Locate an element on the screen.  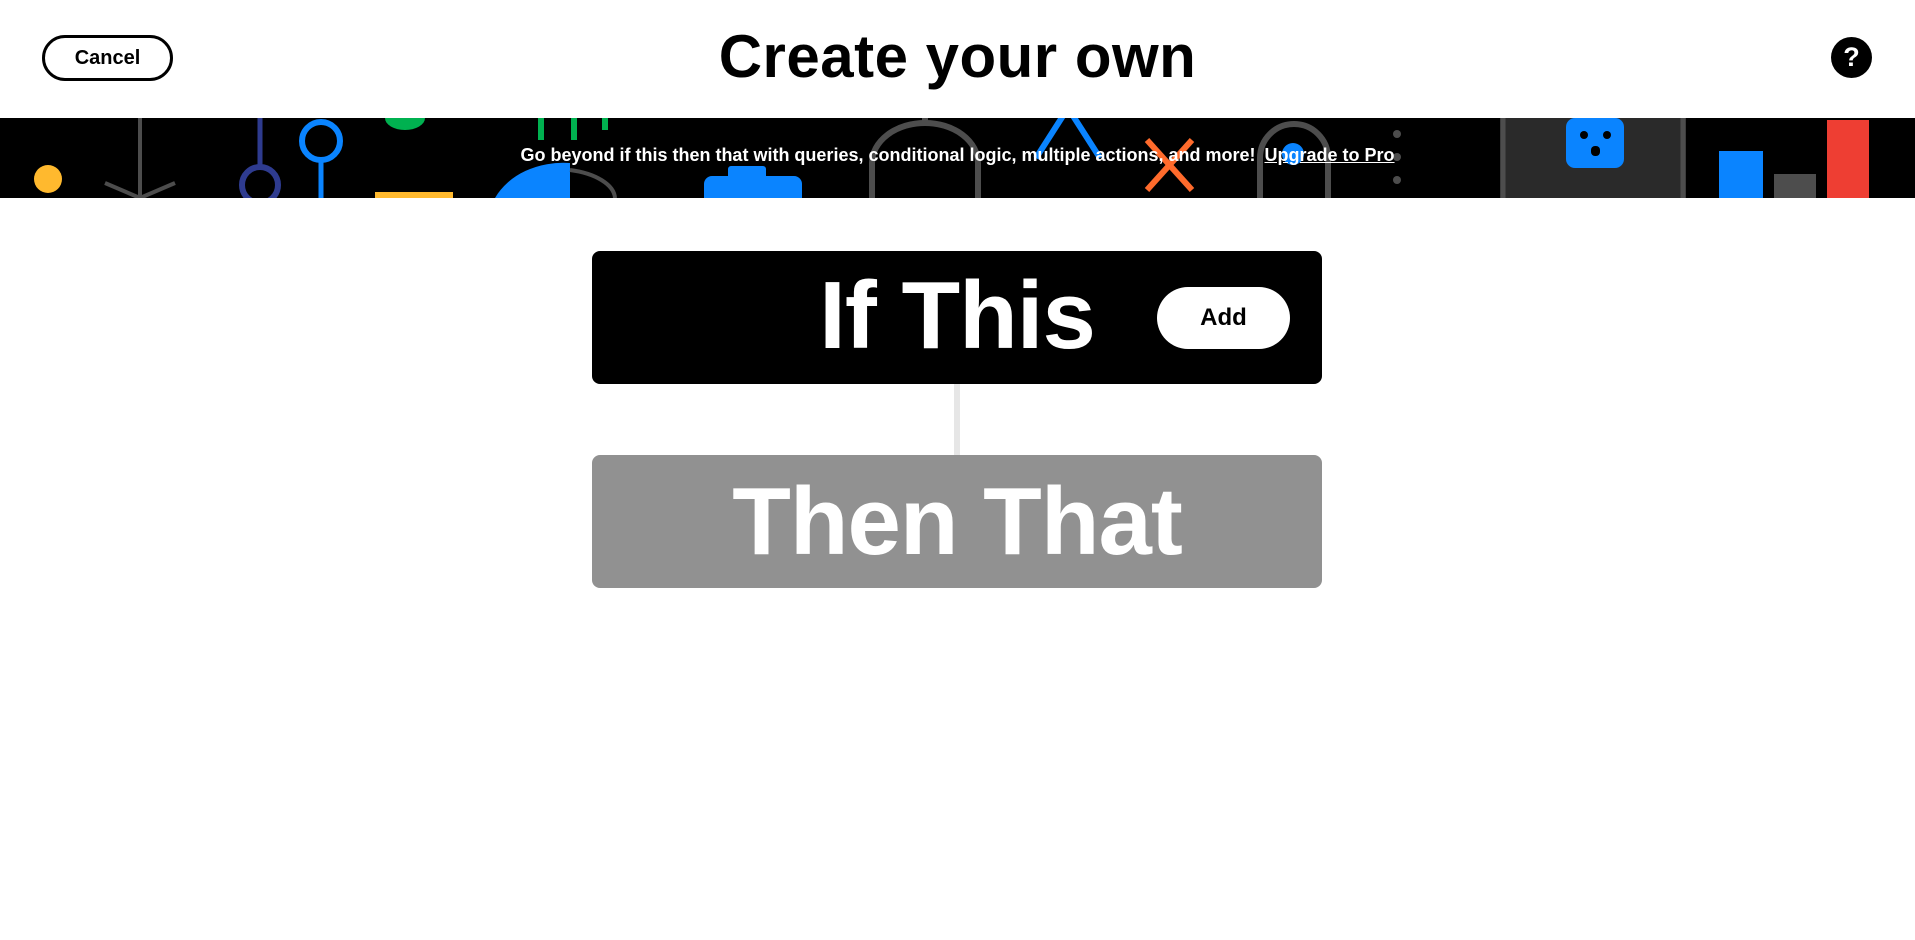
upgrade-link: Upgrade to Pro is located at coordinates (1330, 155).